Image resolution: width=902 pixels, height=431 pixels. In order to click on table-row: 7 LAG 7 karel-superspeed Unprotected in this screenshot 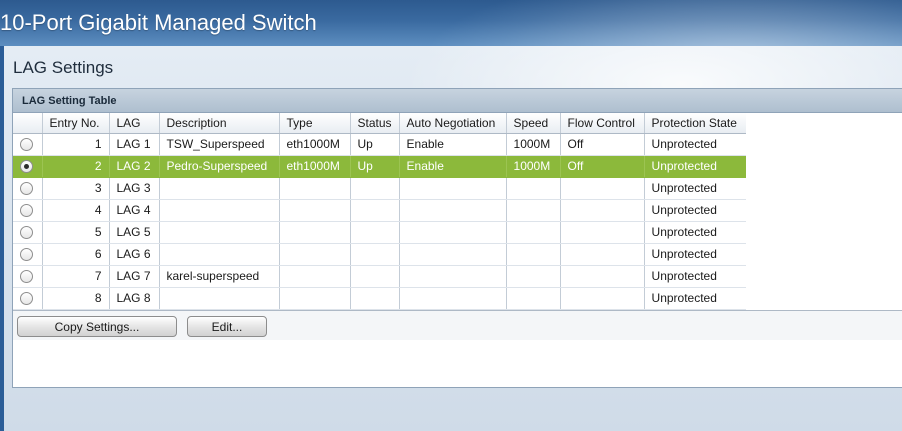, I will do `click(380, 276)`.